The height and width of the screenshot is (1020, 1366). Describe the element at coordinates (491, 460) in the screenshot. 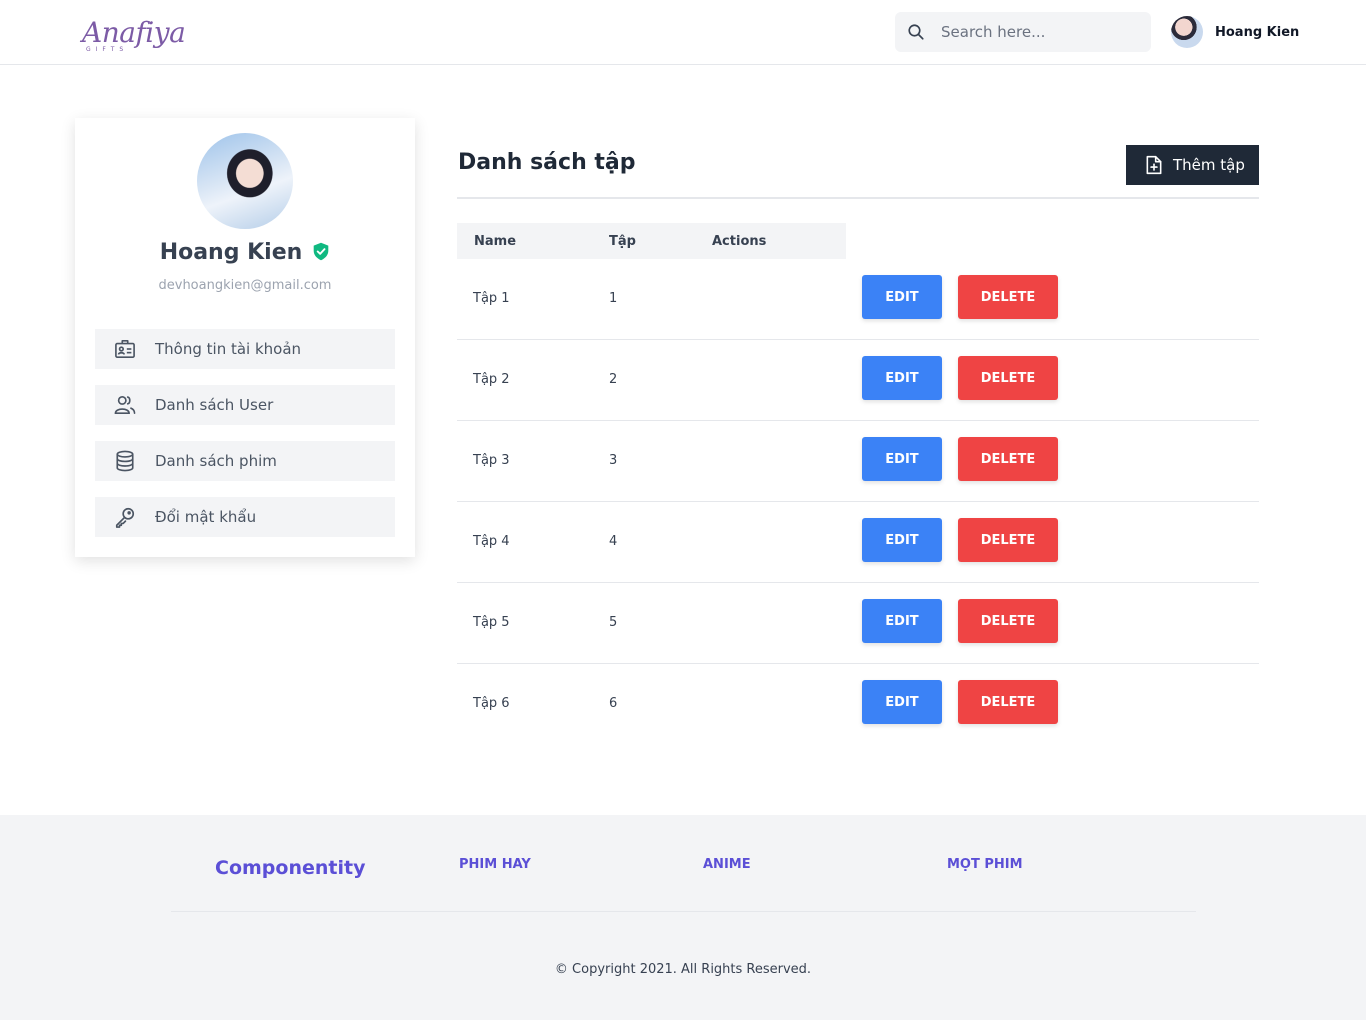

I see `cell-name: Tập 3` at that location.